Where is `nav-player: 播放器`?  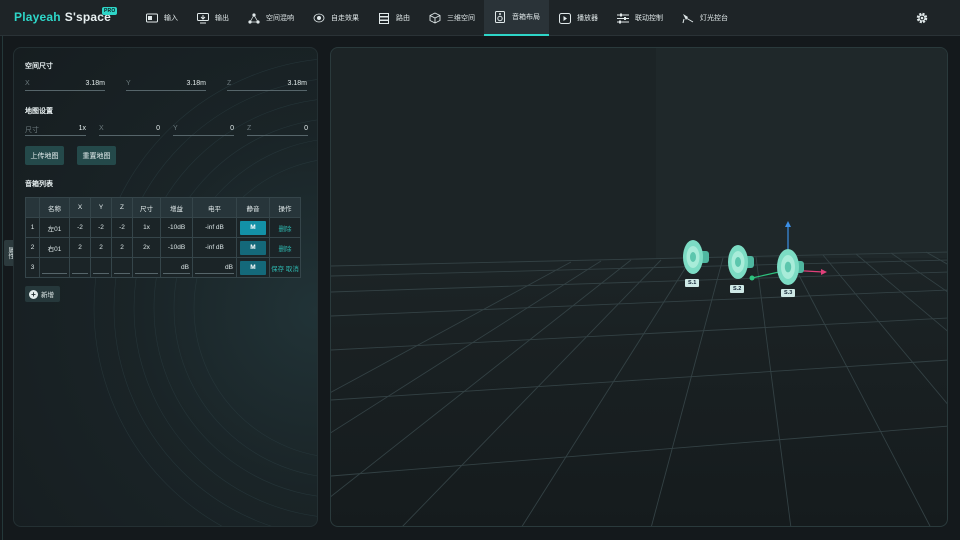 nav-player: 播放器 is located at coordinates (578, 18).